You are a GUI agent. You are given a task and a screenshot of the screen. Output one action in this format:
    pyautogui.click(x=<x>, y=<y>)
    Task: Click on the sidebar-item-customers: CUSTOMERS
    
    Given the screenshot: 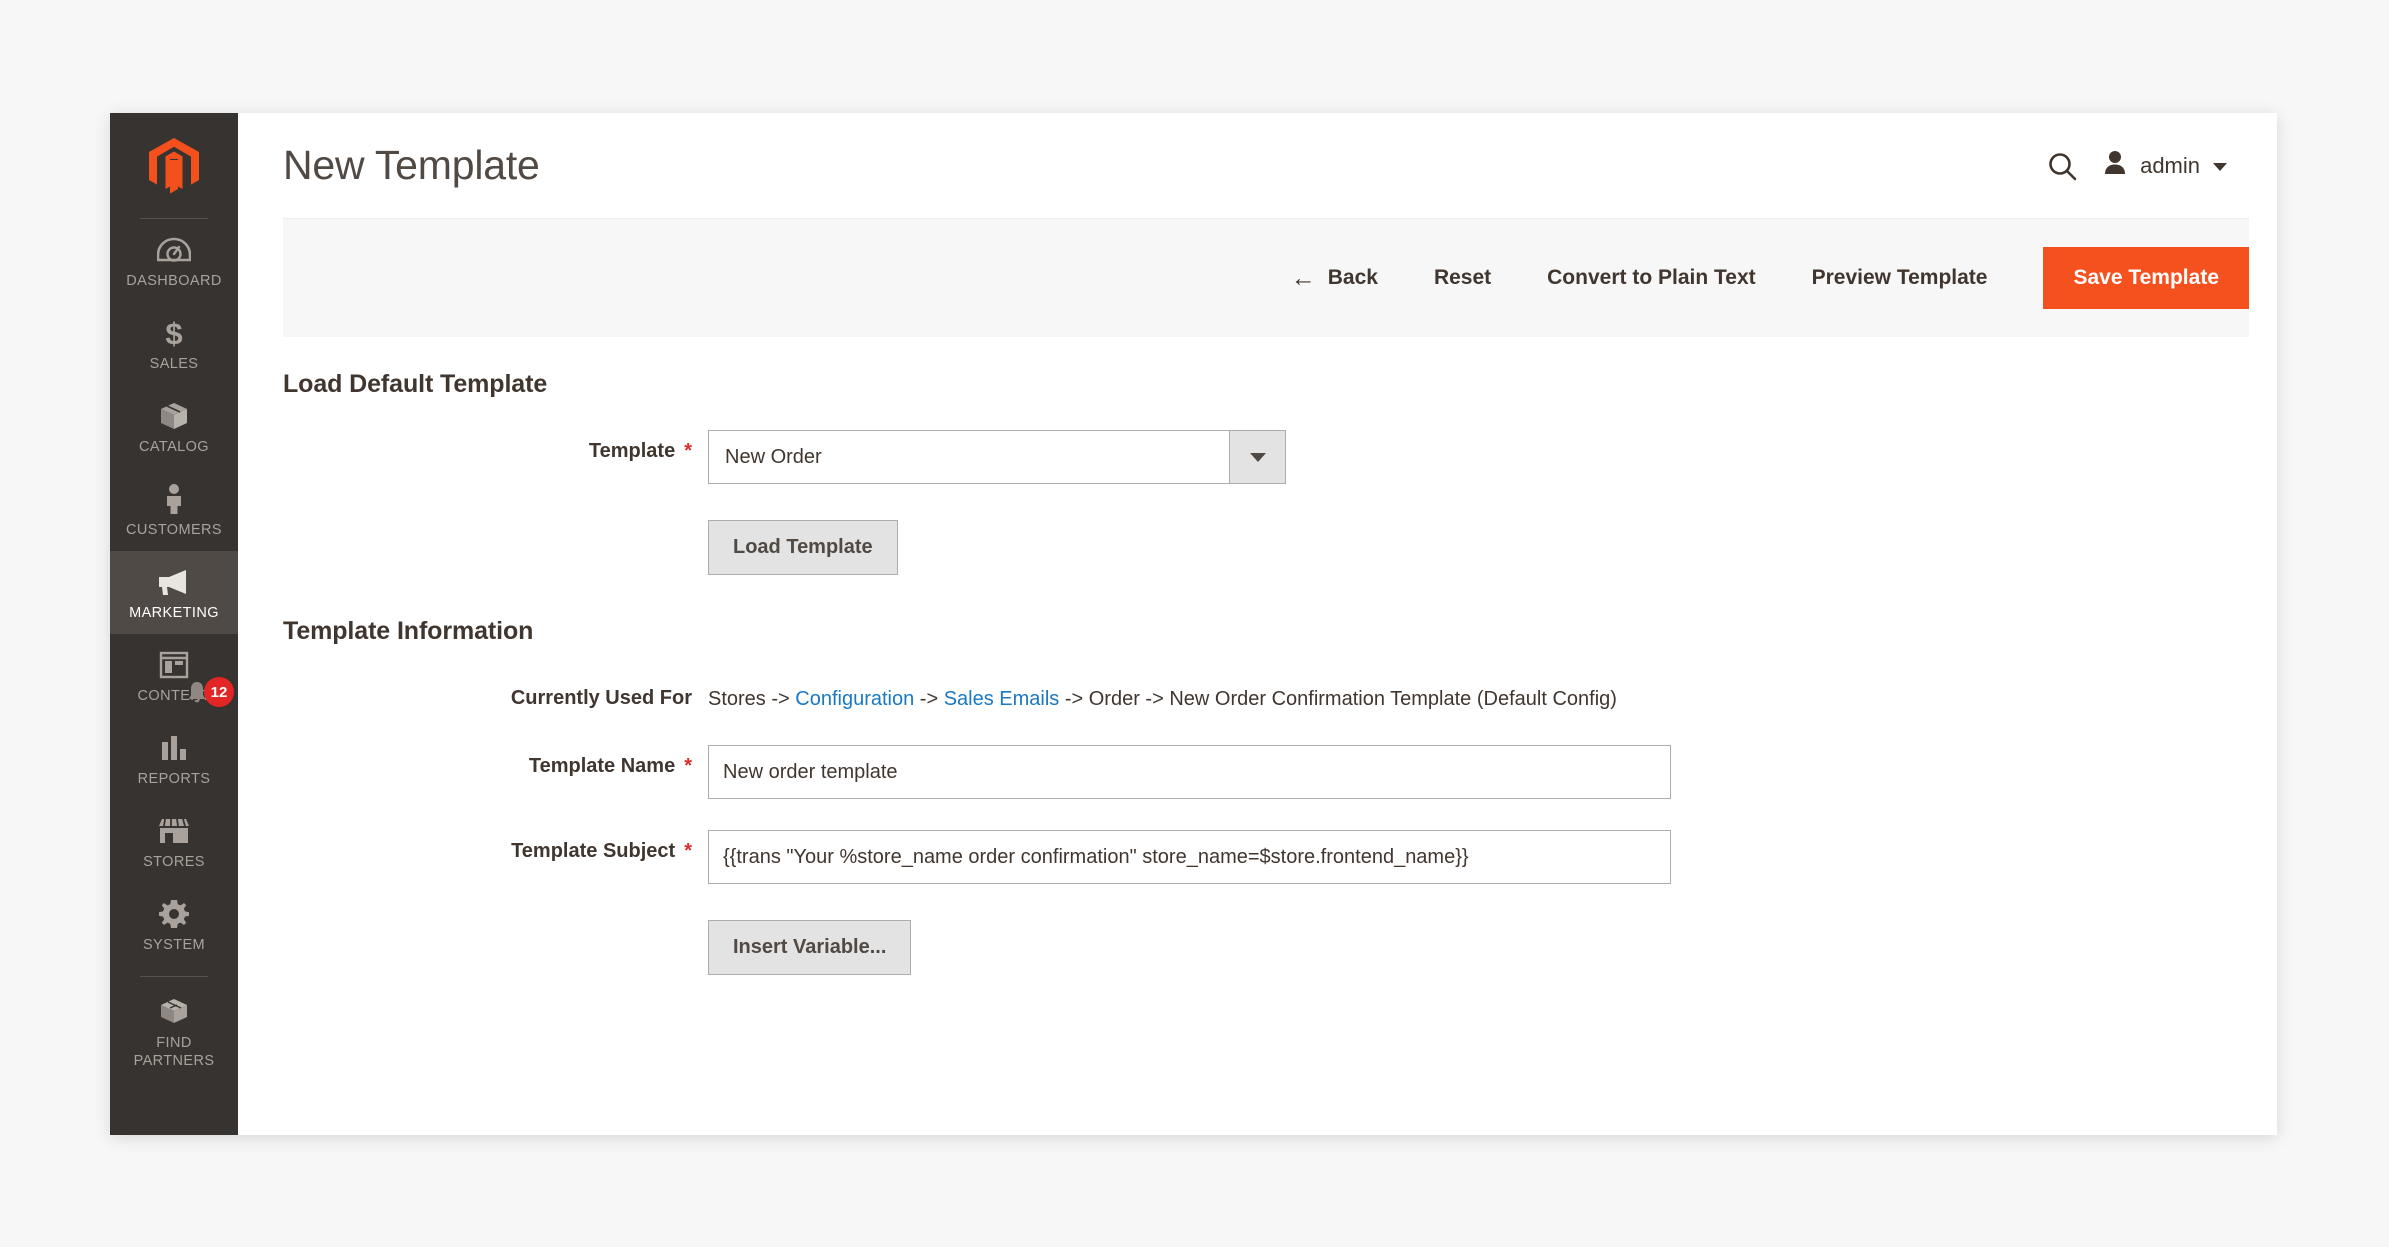 What is the action you would take?
    pyautogui.click(x=174, y=509)
    